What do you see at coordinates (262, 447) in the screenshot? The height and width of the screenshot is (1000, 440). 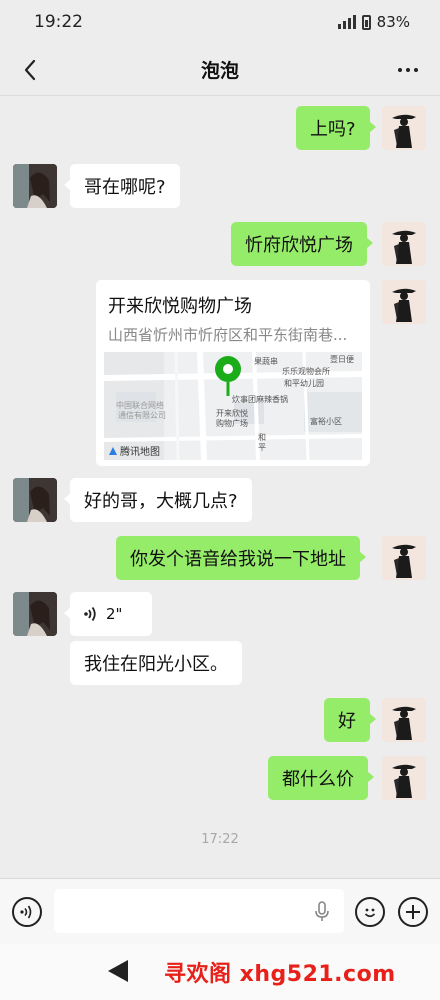 I see `map-poi-label: 平` at bounding box center [262, 447].